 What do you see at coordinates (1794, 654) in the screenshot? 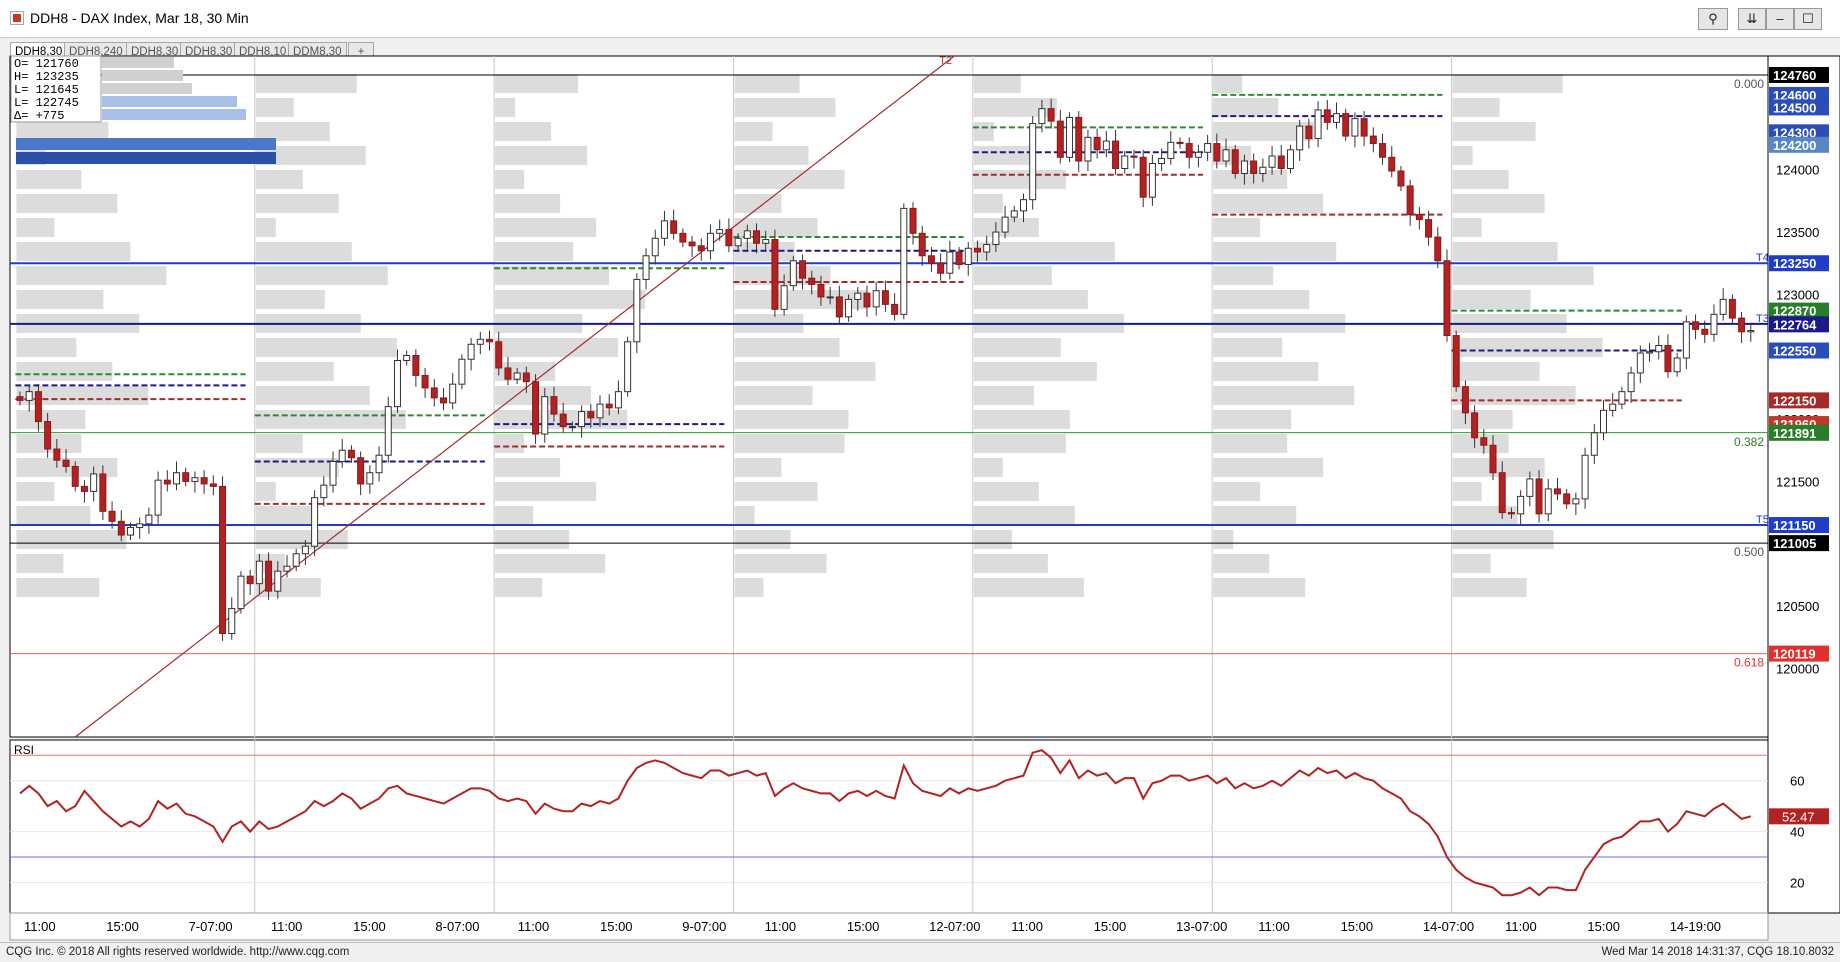
I see `price-label: 120119` at bounding box center [1794, 654].